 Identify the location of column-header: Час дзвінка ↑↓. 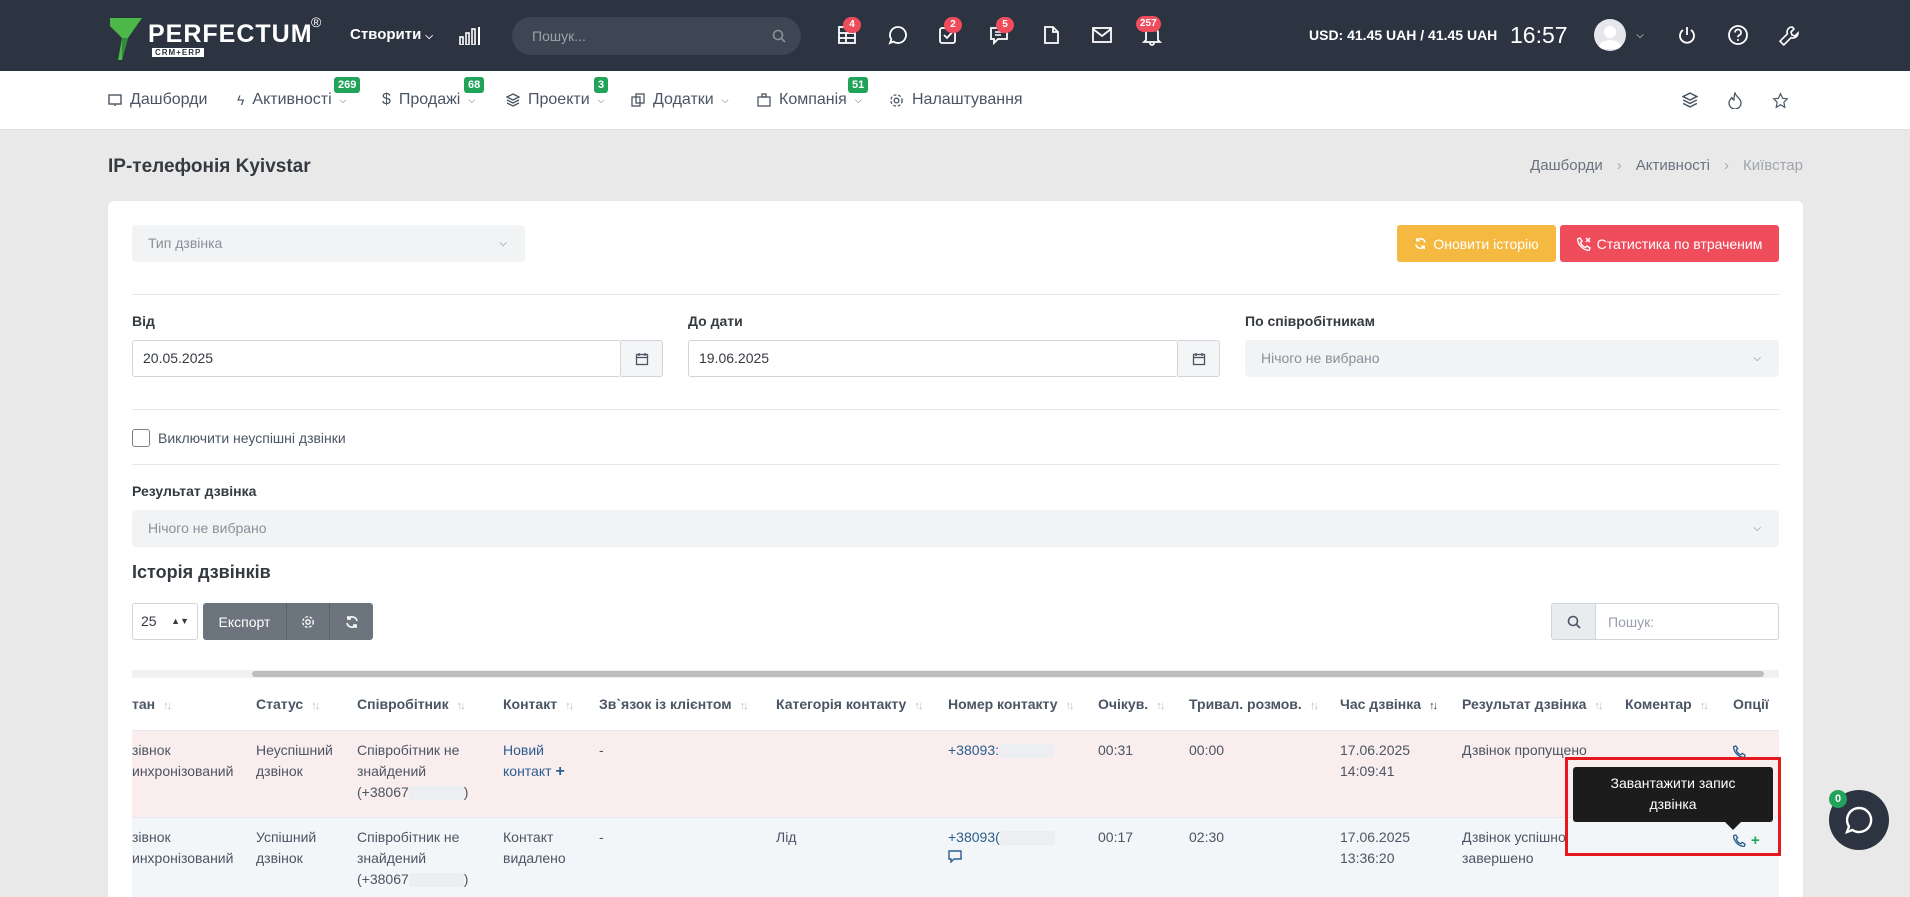
(1389, 704).